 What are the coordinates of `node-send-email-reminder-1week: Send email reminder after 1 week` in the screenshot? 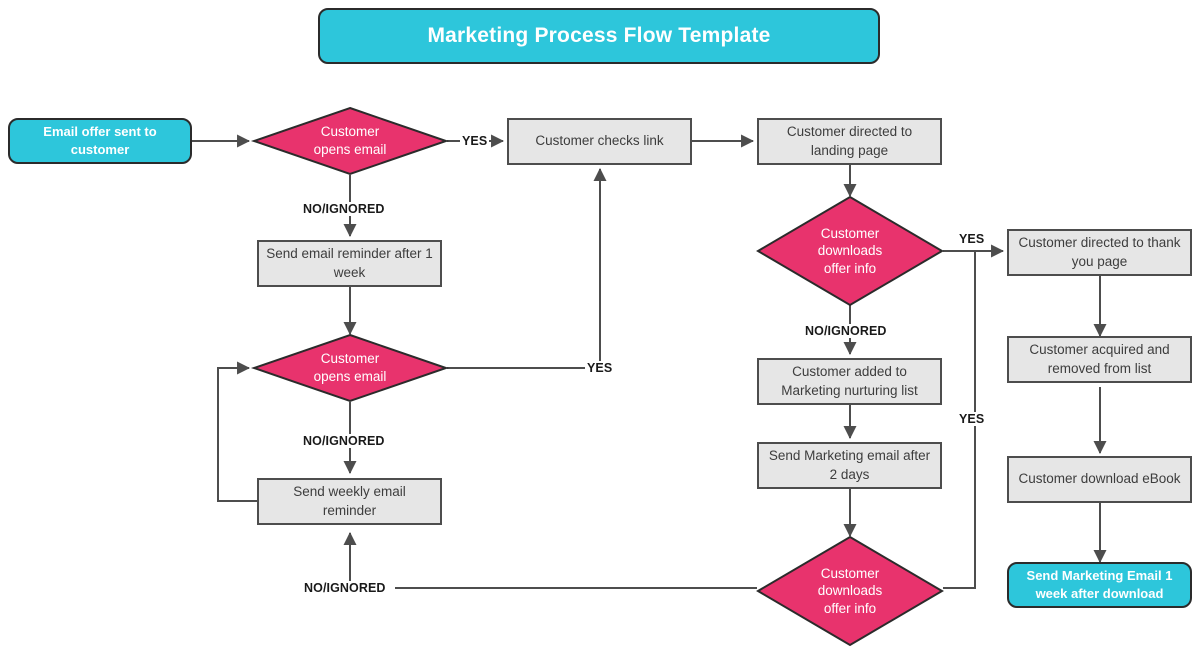 It's located at (349, 263).